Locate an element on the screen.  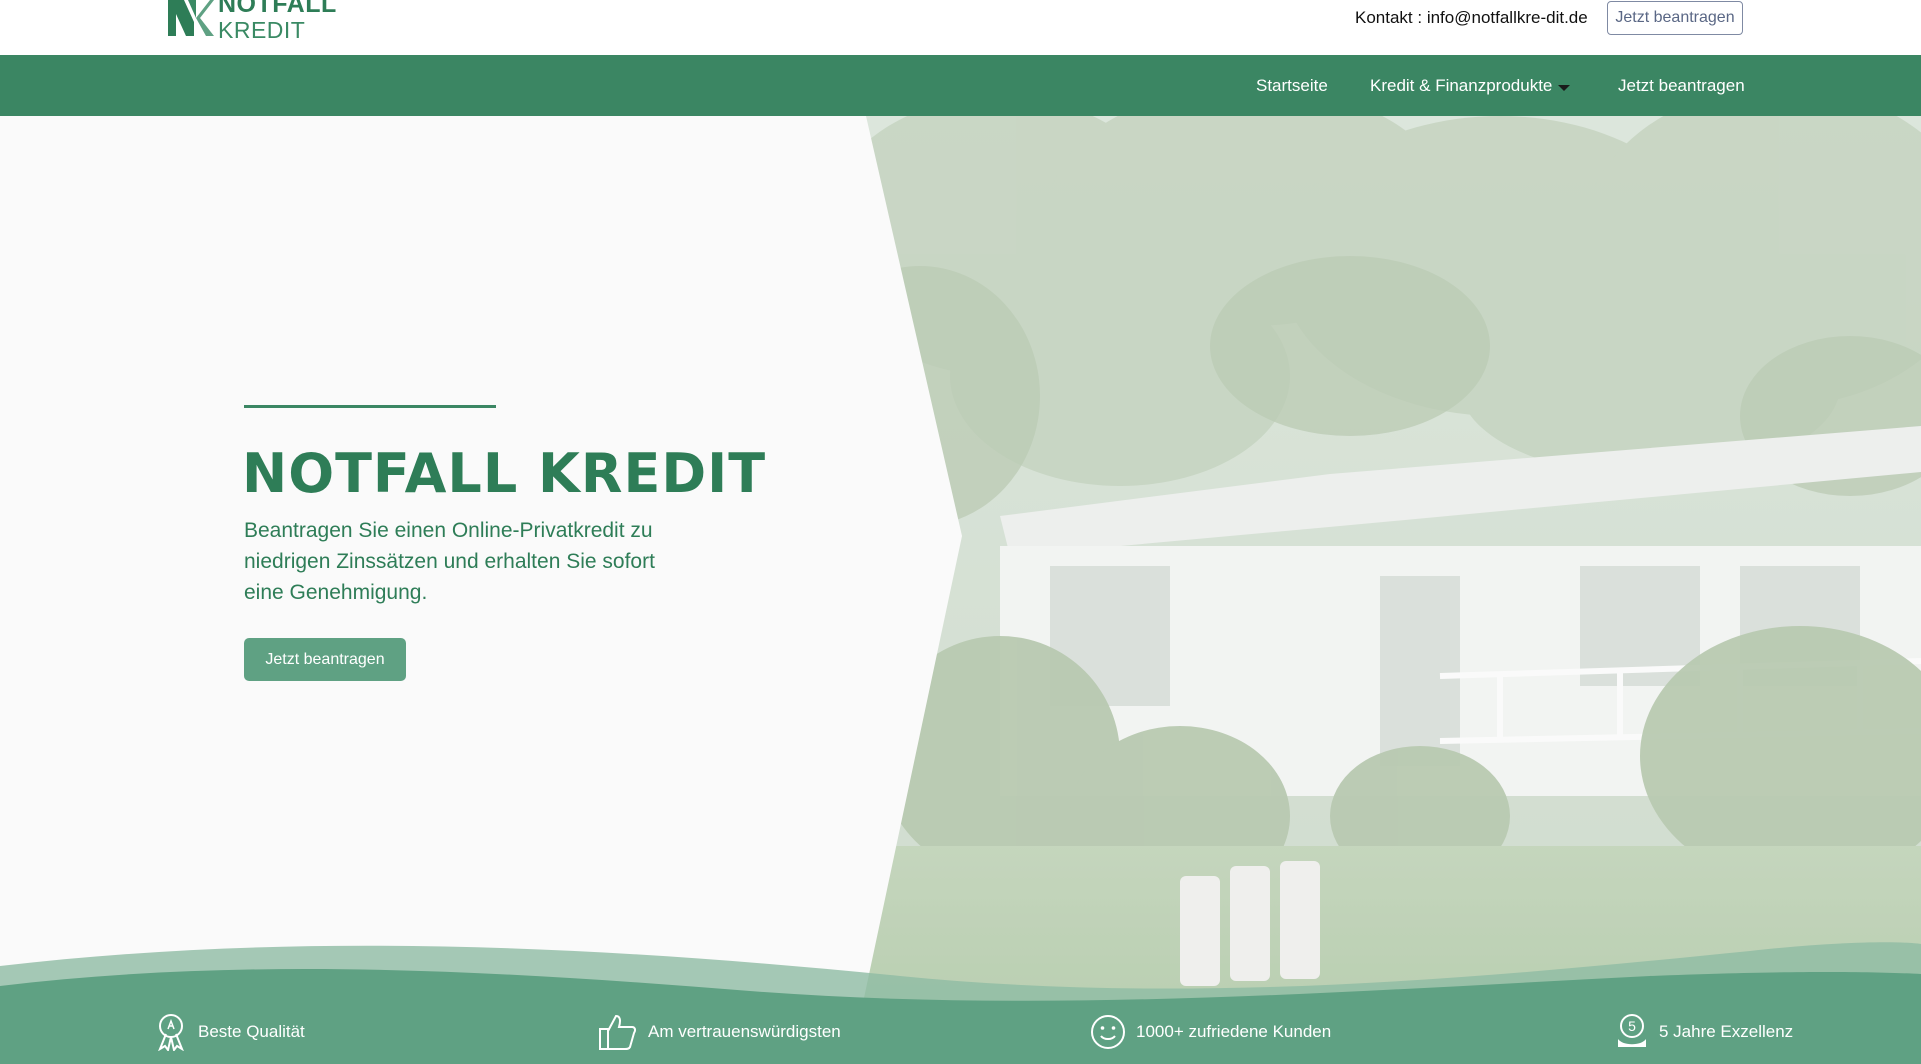
five-years-icon: 5 is located at coordinates (1632, 1030).